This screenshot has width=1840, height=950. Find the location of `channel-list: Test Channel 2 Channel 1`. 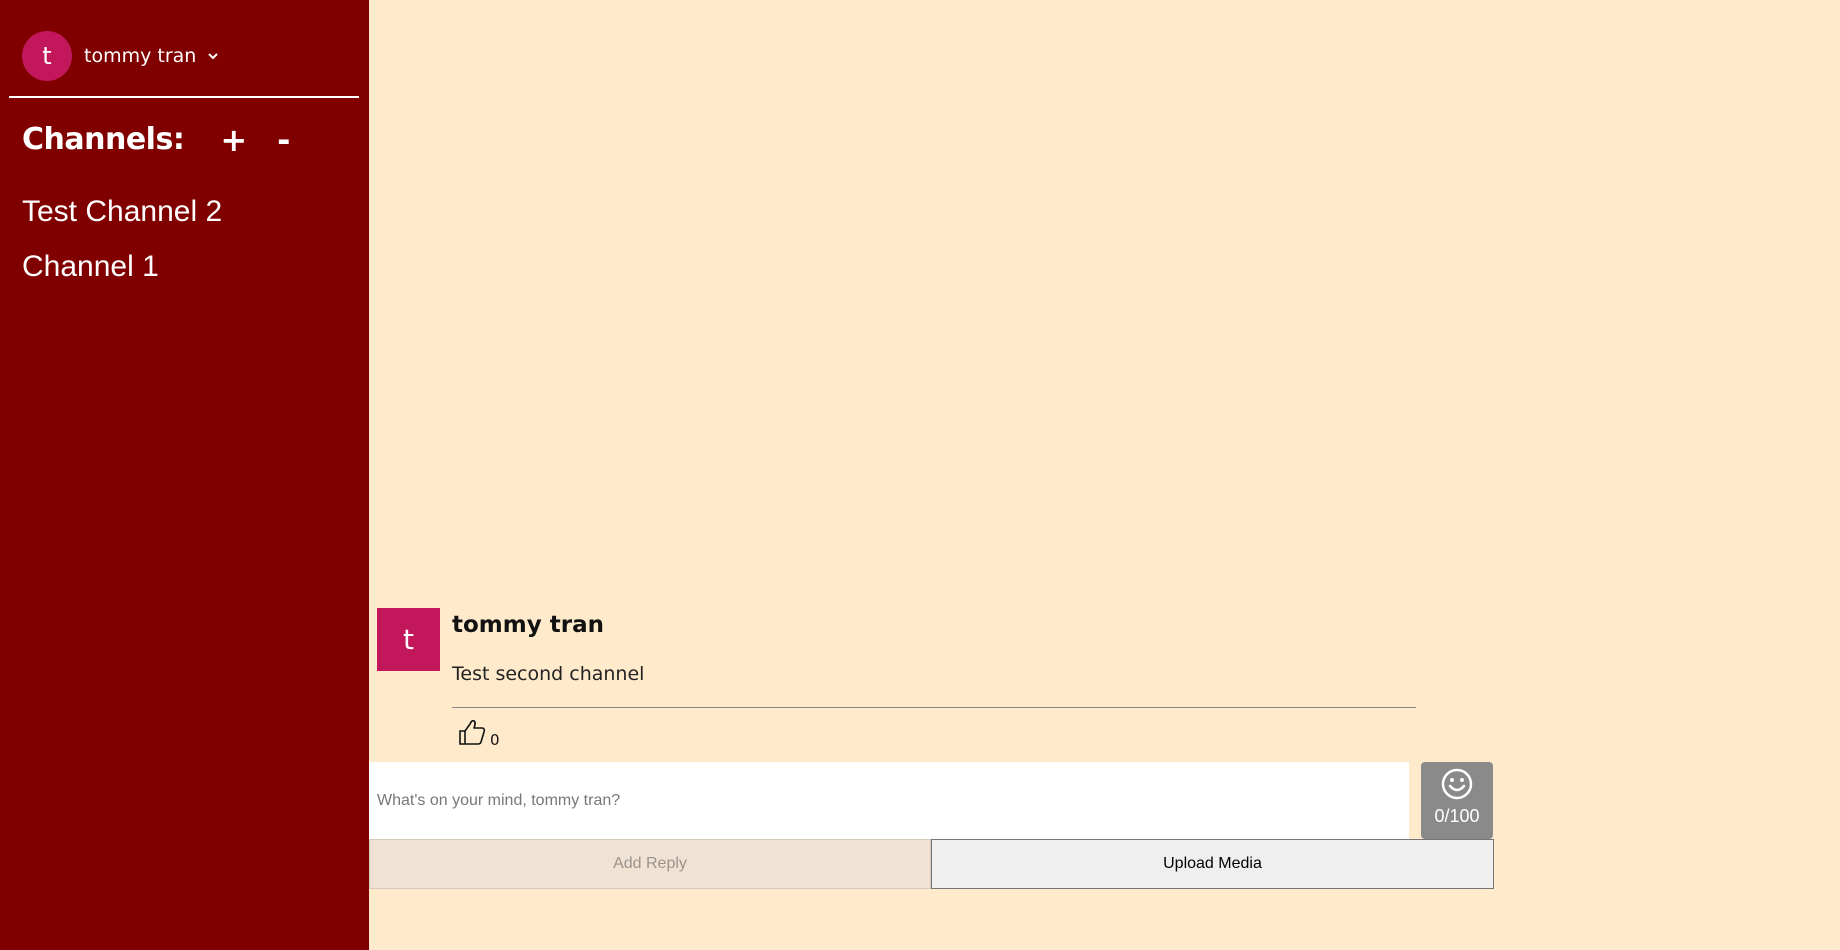

channel-list: Test Channel 2 Channel 1 is located at coordinates (122, 247).